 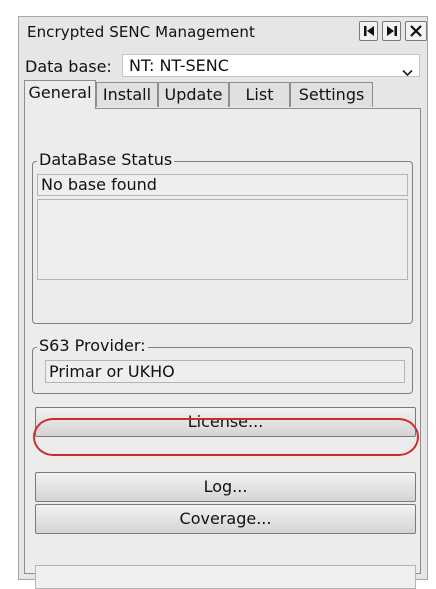 What do you see at coordinates (407, 71) in the screenshot?
I see `chevron-down-icon` at bounding box center [407, 71].